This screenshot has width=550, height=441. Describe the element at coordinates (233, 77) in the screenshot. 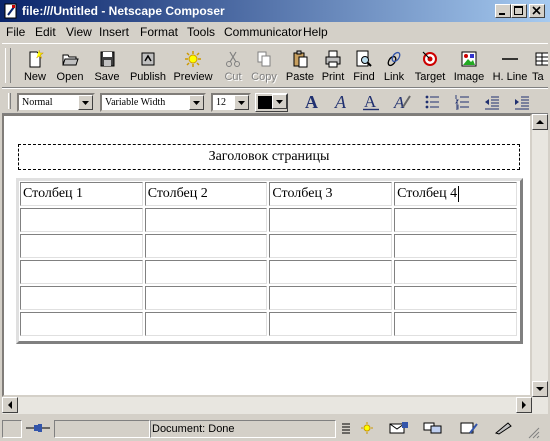

I see `cut-label: Cut` at that location.